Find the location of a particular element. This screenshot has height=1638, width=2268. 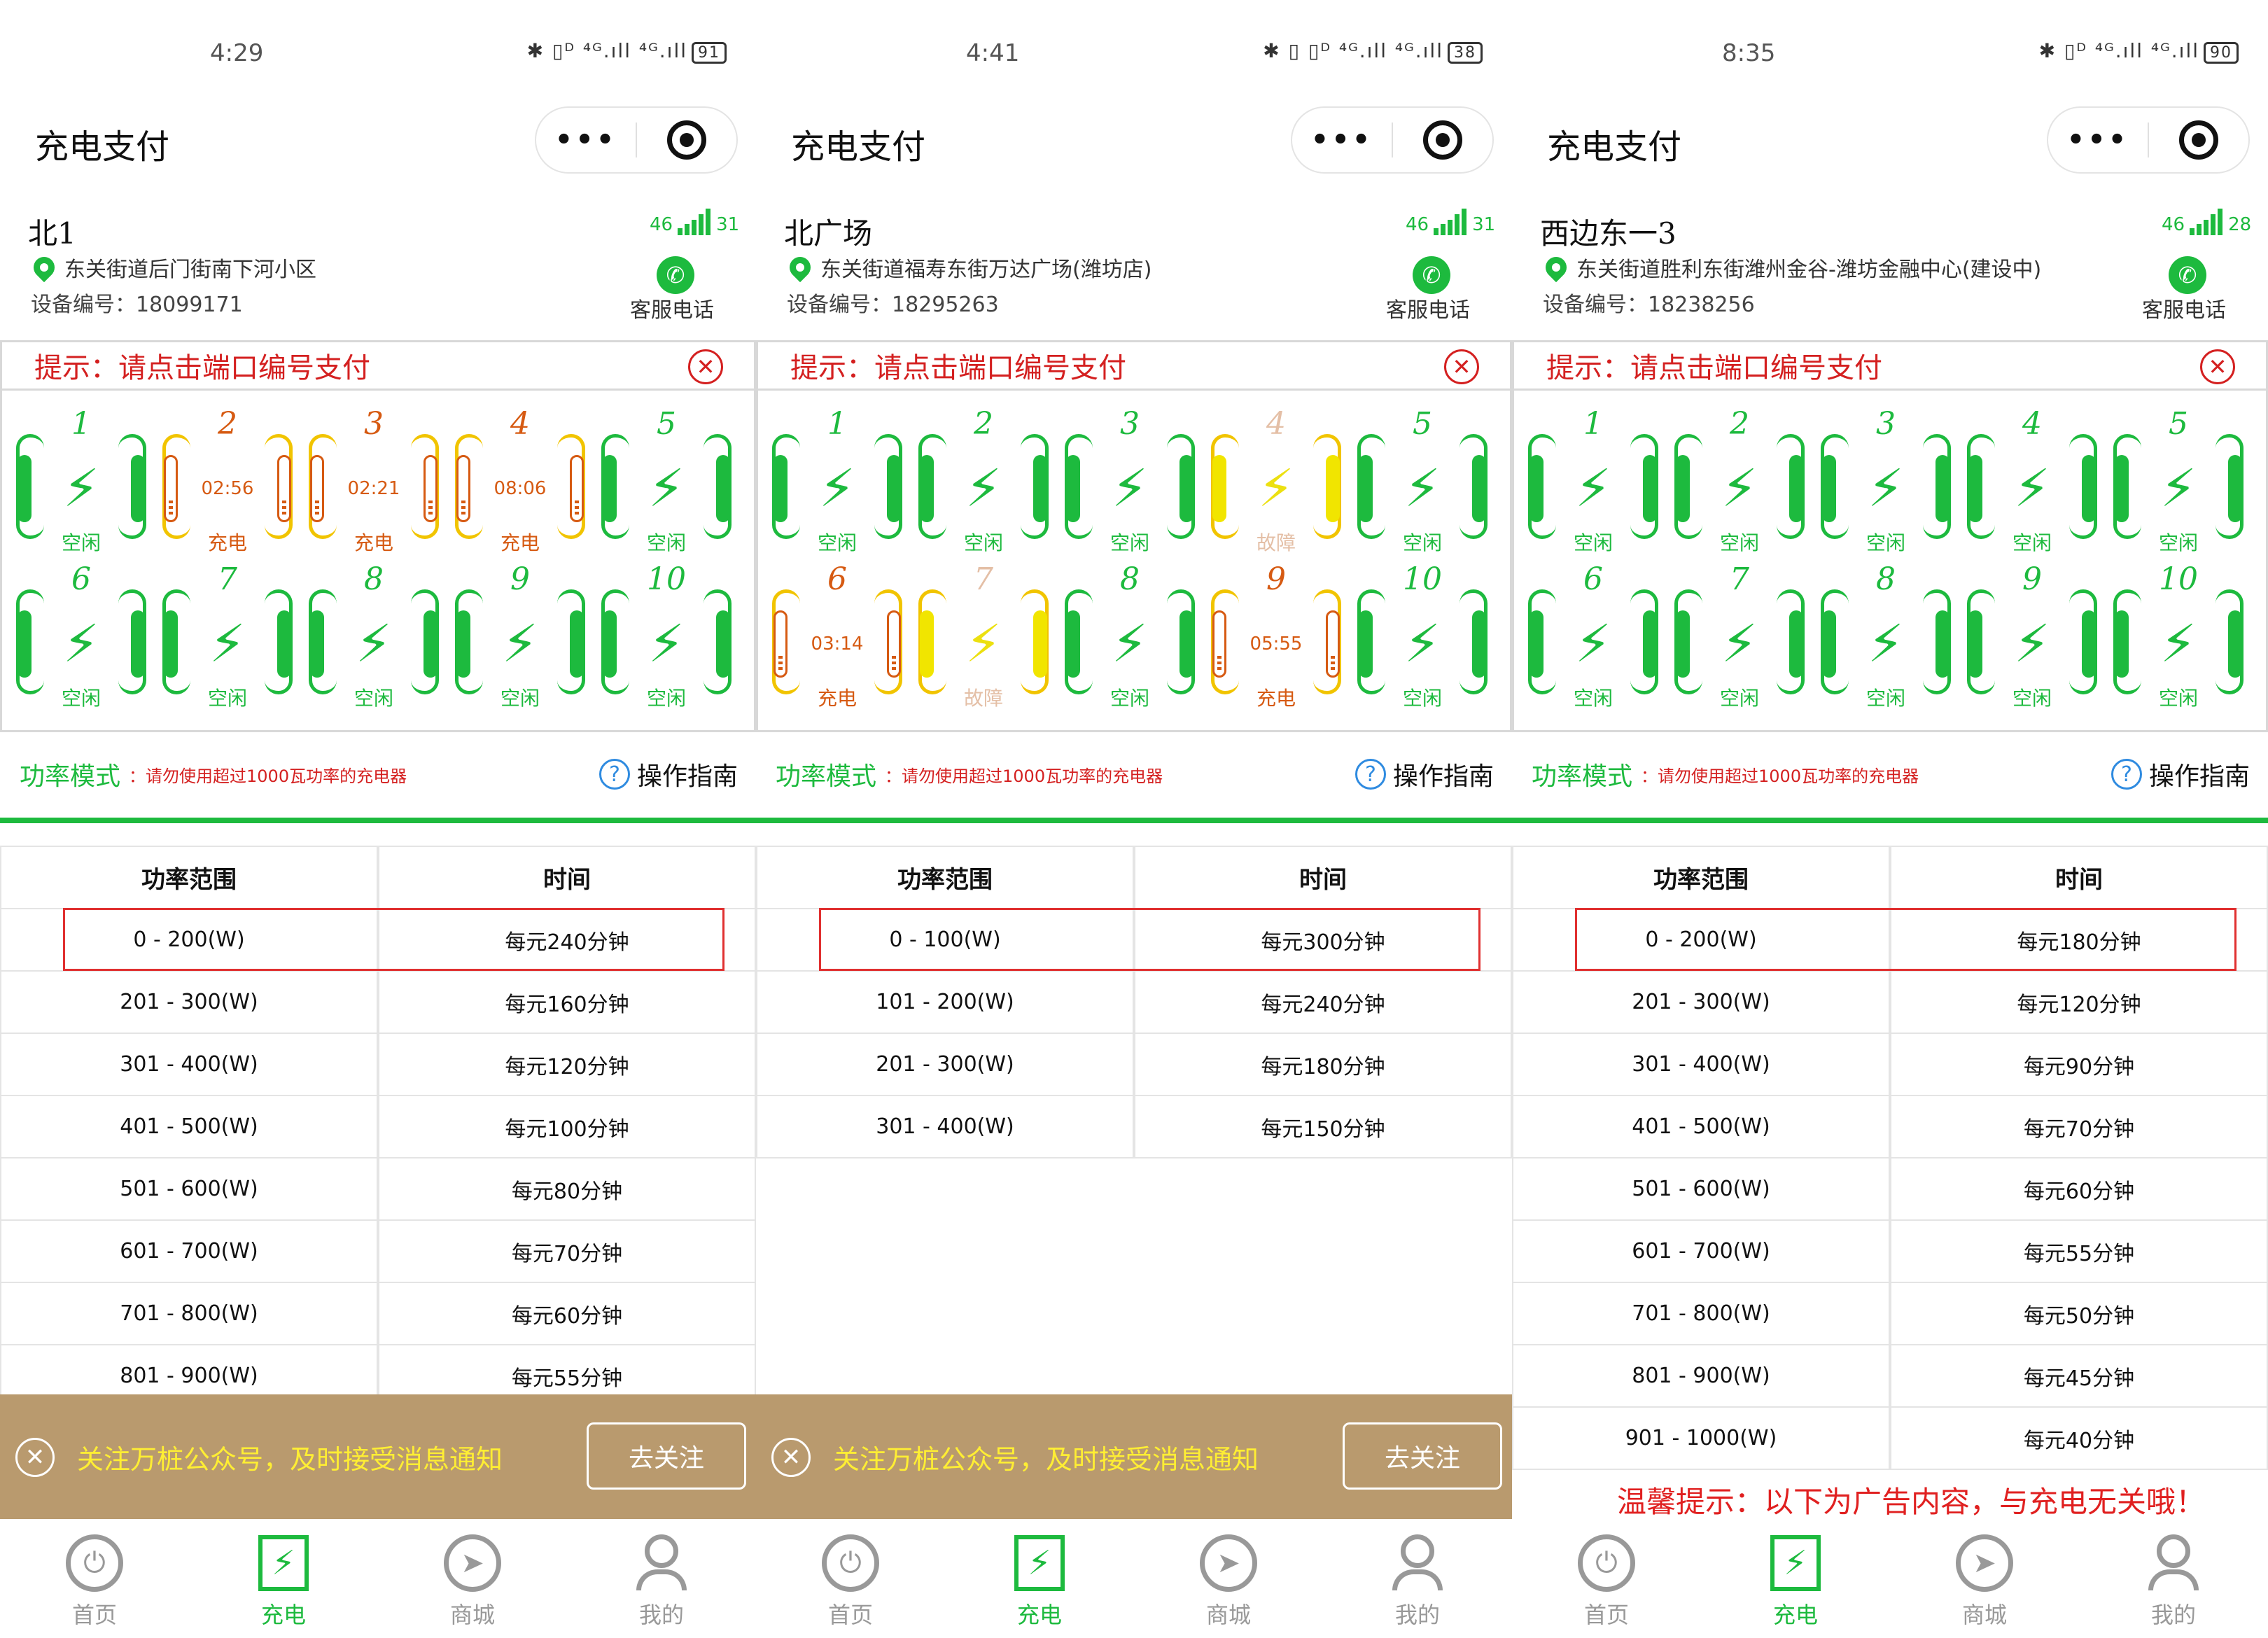

charging-port-4: 4 ⚡ 空闲 is located at coordinates (2032, 479).